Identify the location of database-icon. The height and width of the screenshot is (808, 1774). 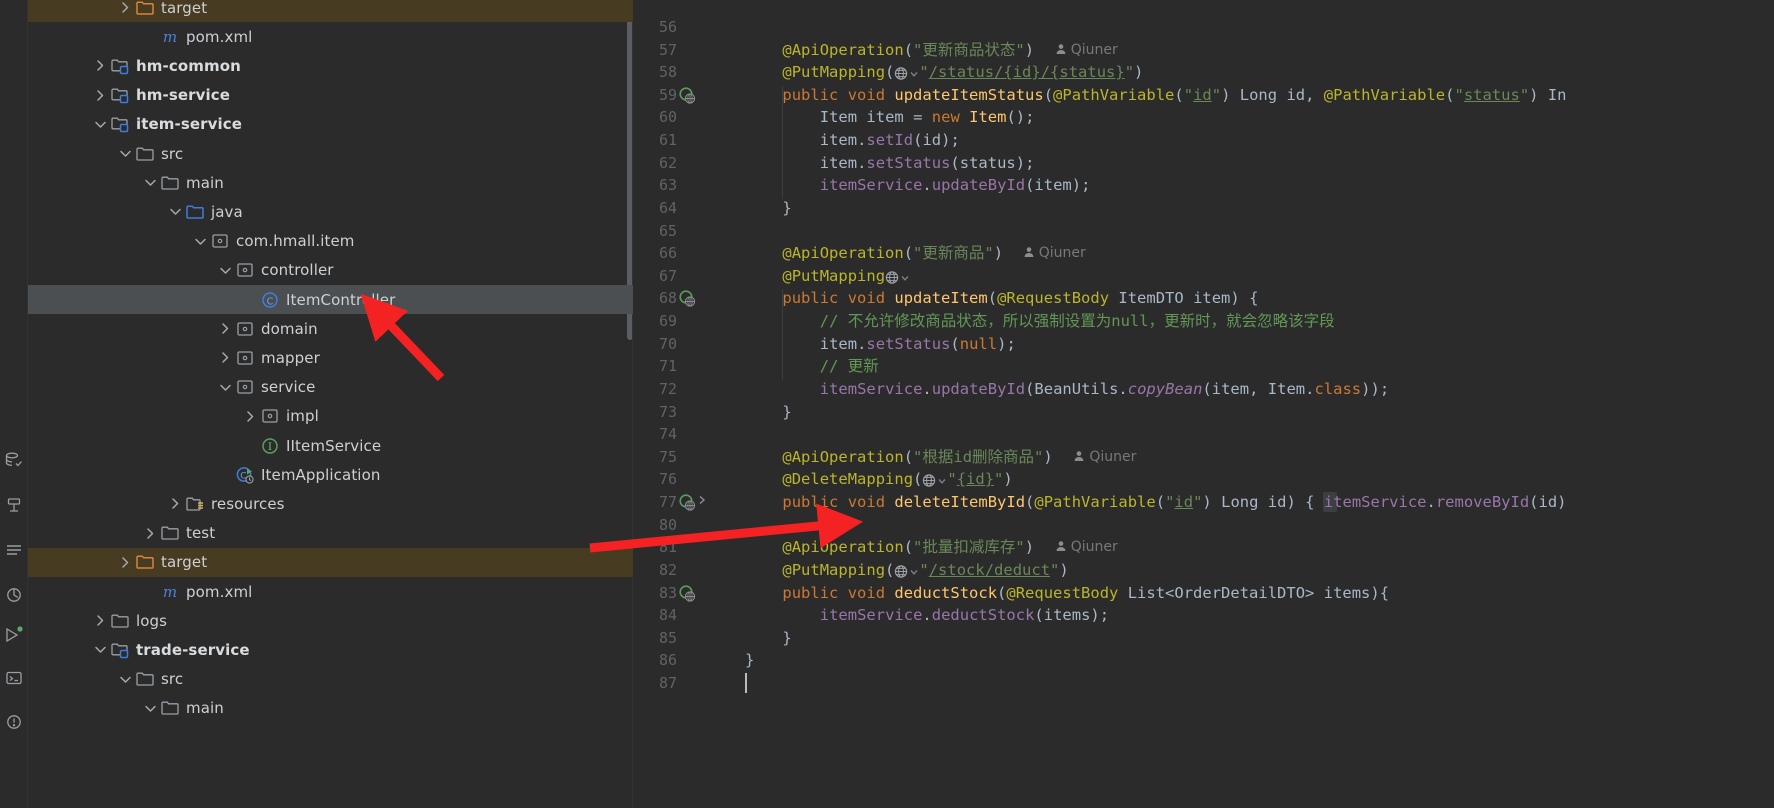
(14, 460).